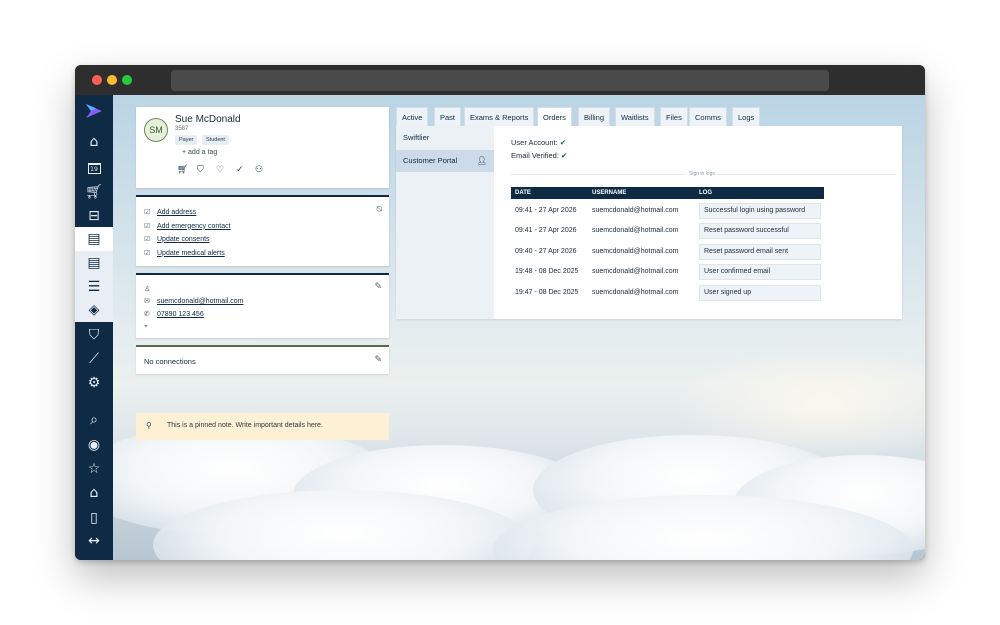 The height and width of the screenshot is (625, 1000). What do you see at coordinates (127, 80) in the screenshot?
I see `maximize-window-button` at bounding box center [127, 80].